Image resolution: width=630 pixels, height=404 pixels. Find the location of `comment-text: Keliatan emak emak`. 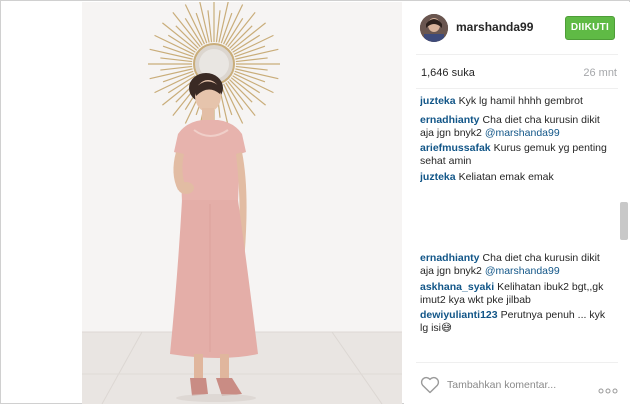

comment-text: Keliatan emak emak is located at coordinates (506, 177).